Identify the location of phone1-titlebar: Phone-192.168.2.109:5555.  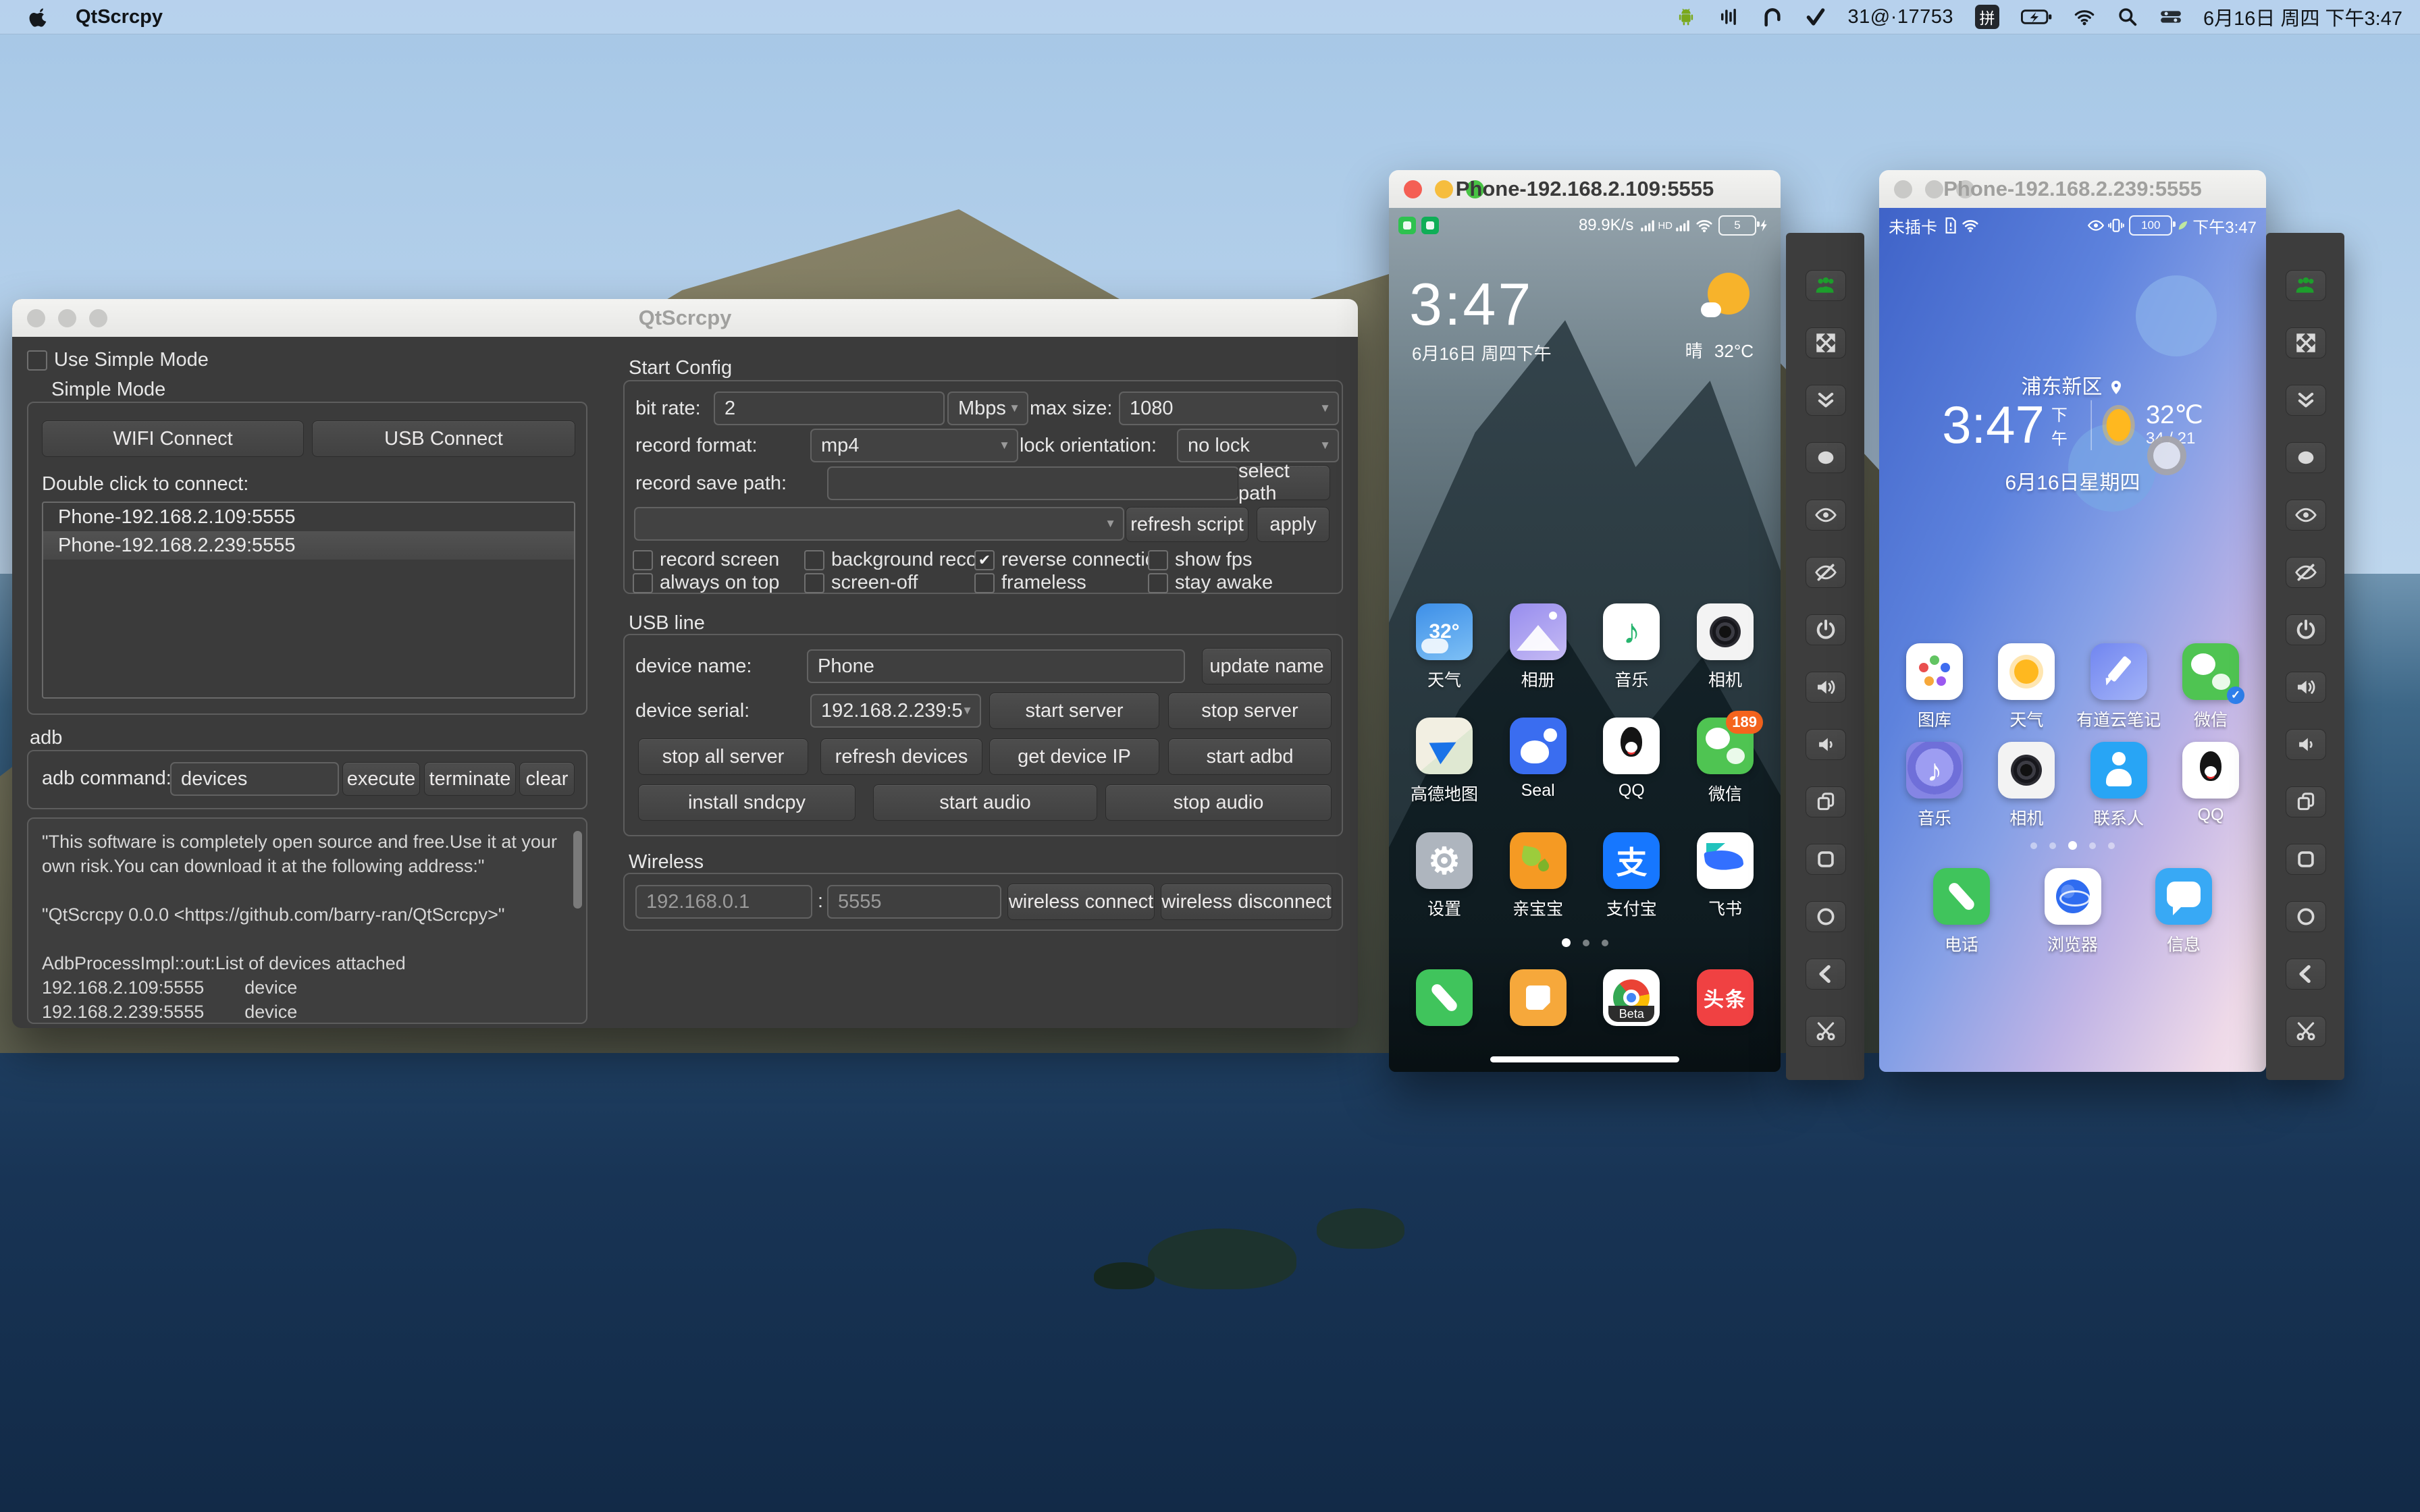
(1585, 189).